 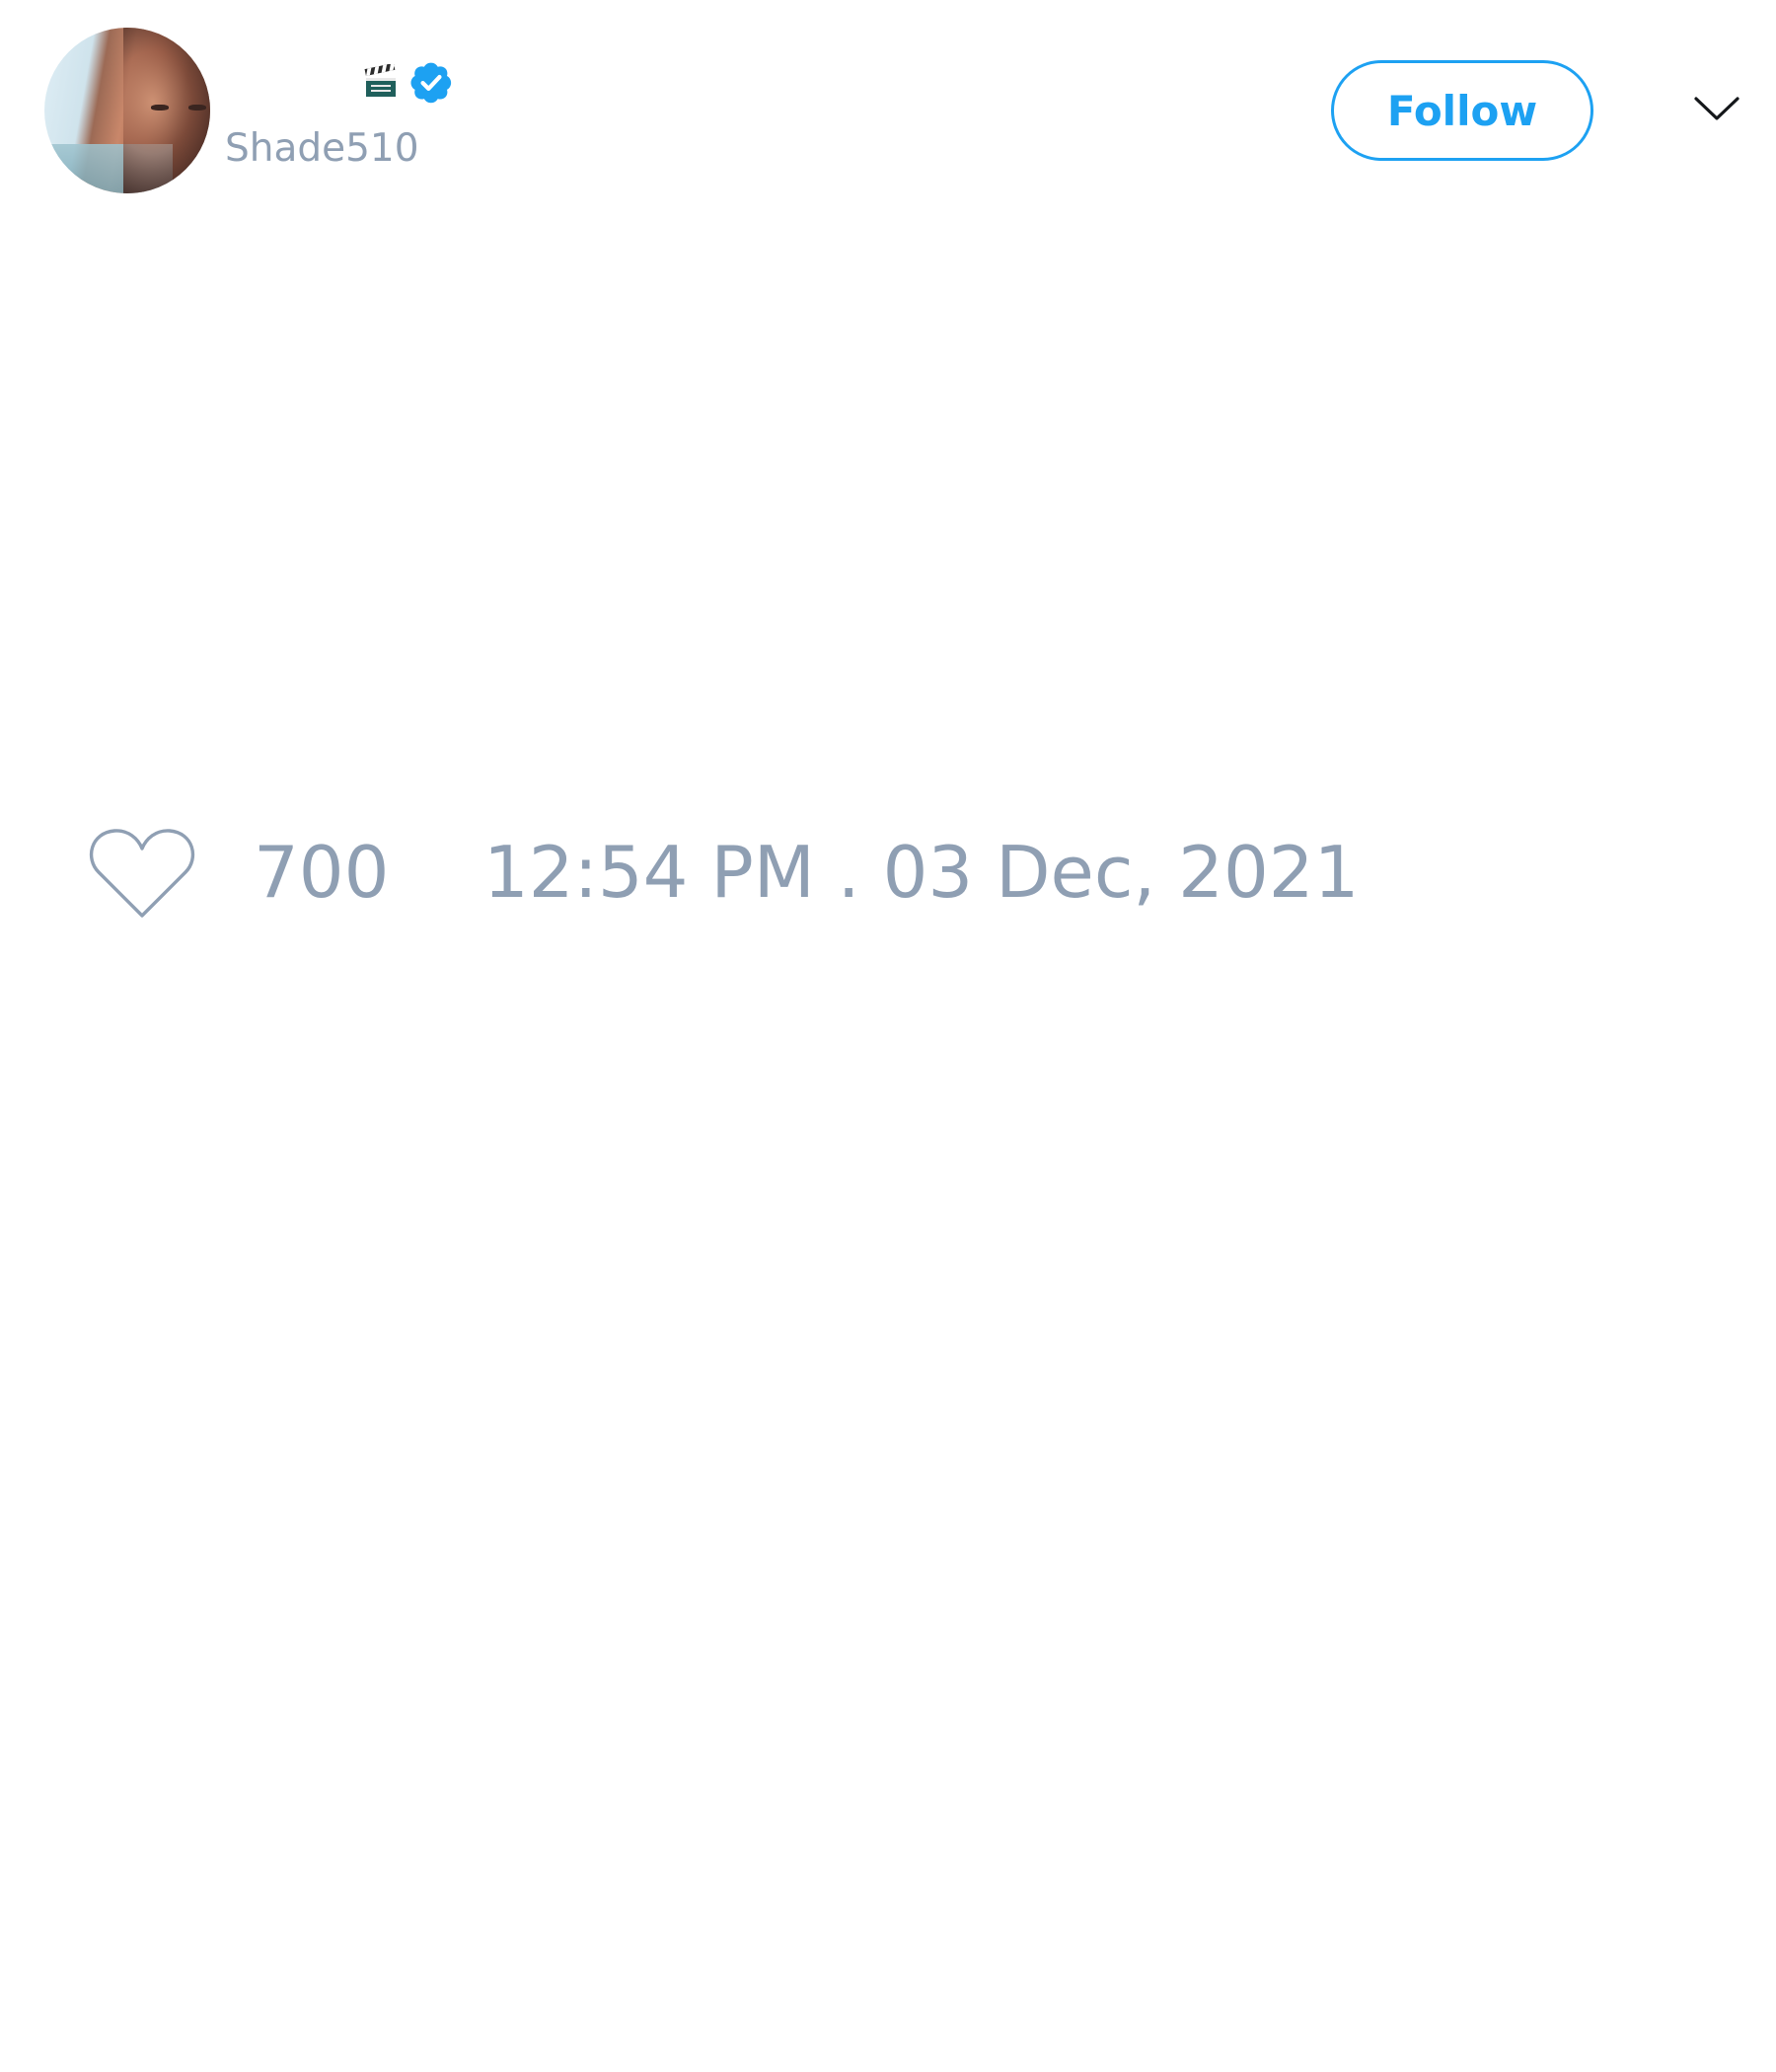 What do you see at coordinates (431, 83) in the screenshot?
I see `verified-badge-icon` at bounding box center [431, 83].